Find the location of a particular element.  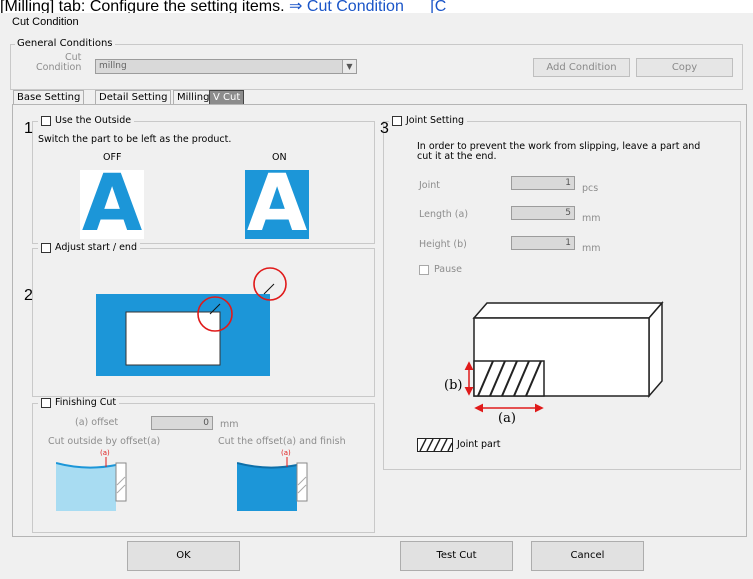

joint-part-legend-swatch is located at coordinates (435, 445).